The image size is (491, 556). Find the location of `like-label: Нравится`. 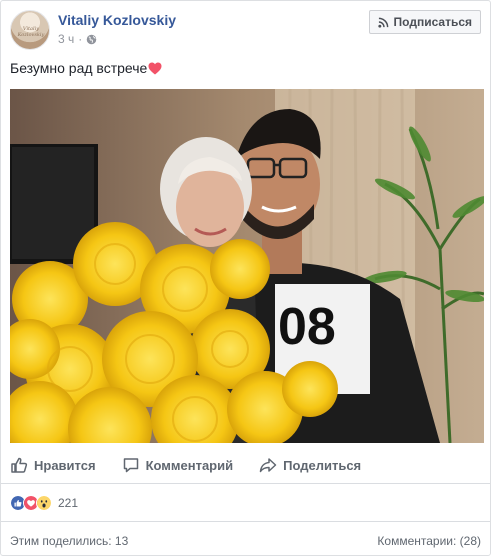

like-label: Нравится is located at coordinates (65, 465).